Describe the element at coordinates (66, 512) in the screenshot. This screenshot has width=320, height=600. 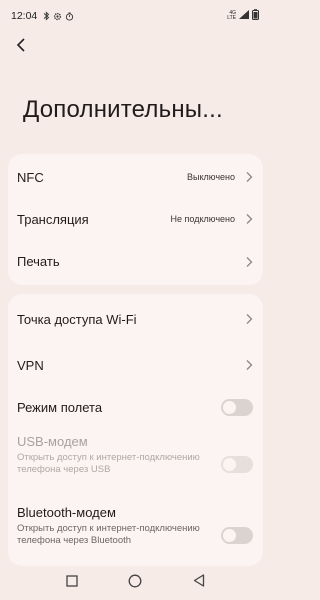
I see `bluetooth-tethering-label: Bluetooth-модем` at that location.